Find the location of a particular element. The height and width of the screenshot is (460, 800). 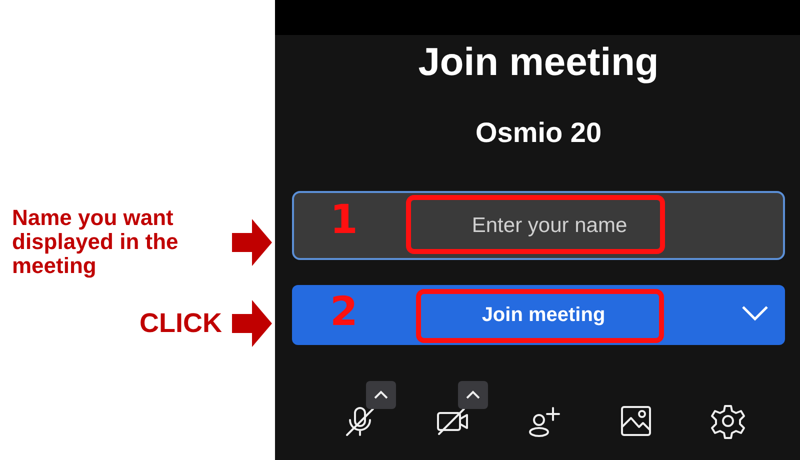

step-number: 2 is located at coordinates (344, 312).